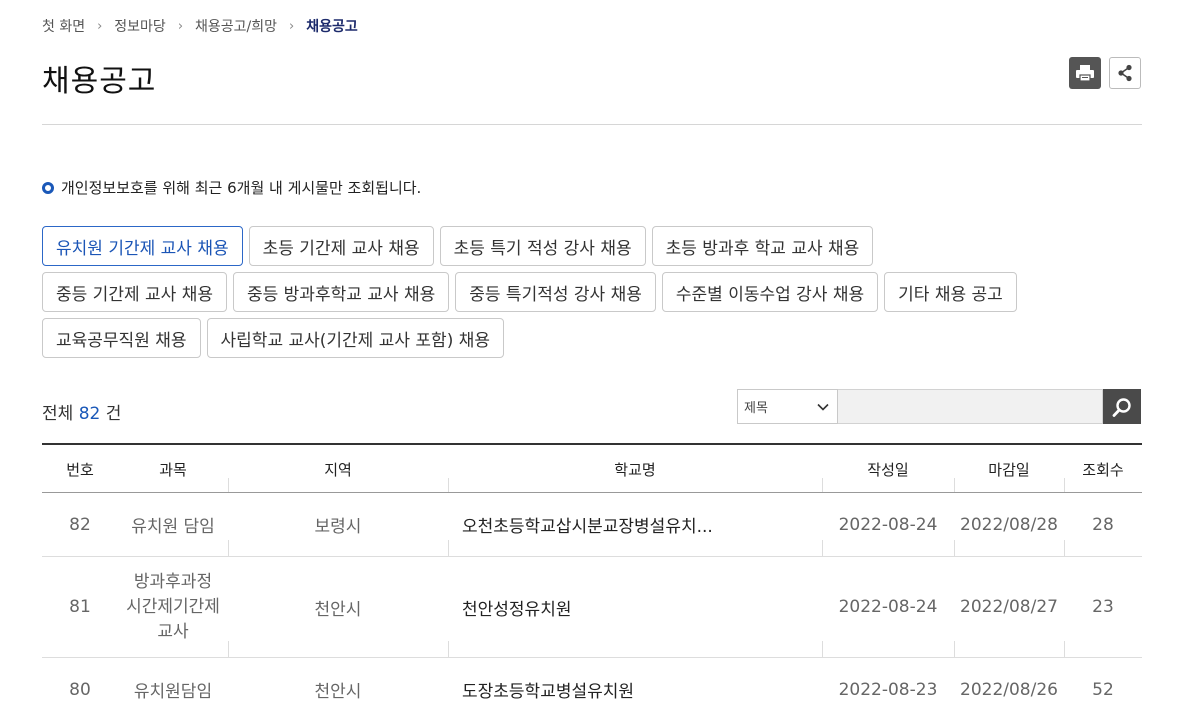  I want to click on breadcrumb-home: 첫 화면, so click(63, 26).